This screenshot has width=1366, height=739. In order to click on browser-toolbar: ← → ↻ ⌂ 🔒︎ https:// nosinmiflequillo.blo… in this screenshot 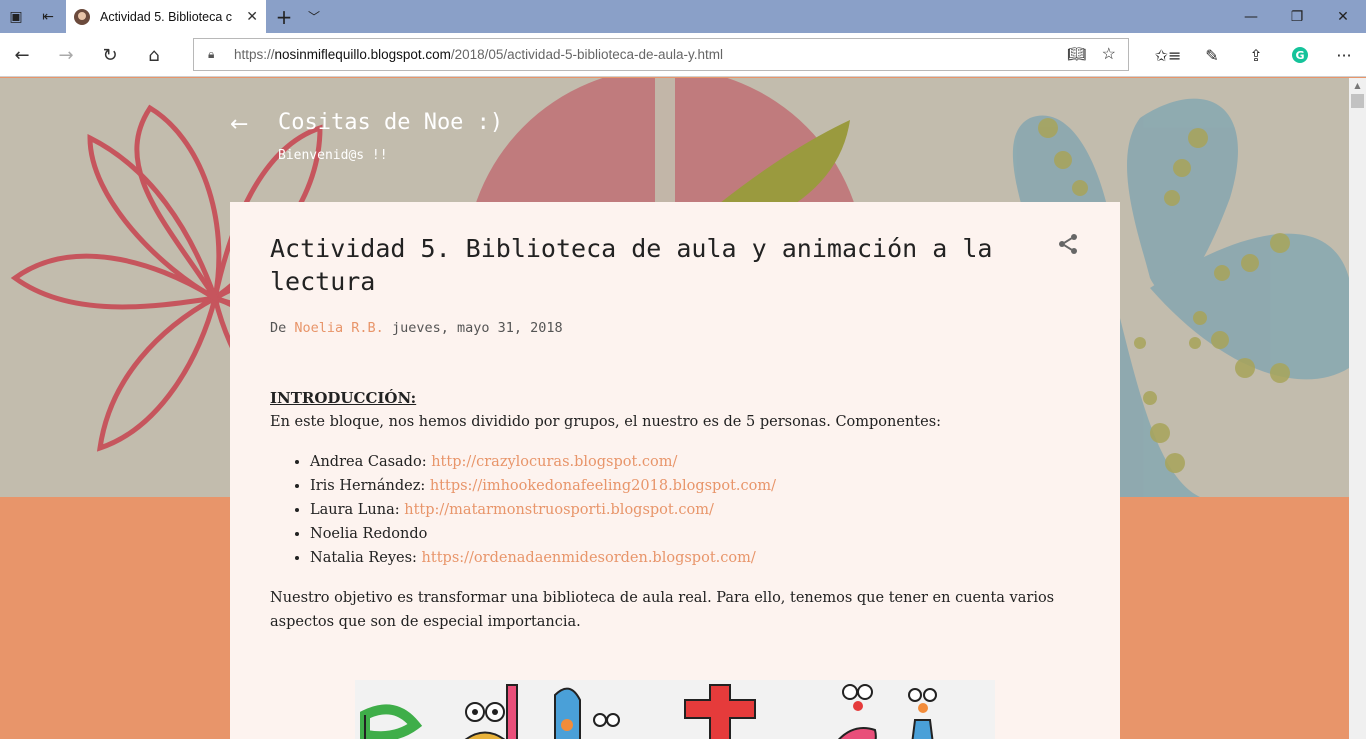, I will do `click(683, 55)`.